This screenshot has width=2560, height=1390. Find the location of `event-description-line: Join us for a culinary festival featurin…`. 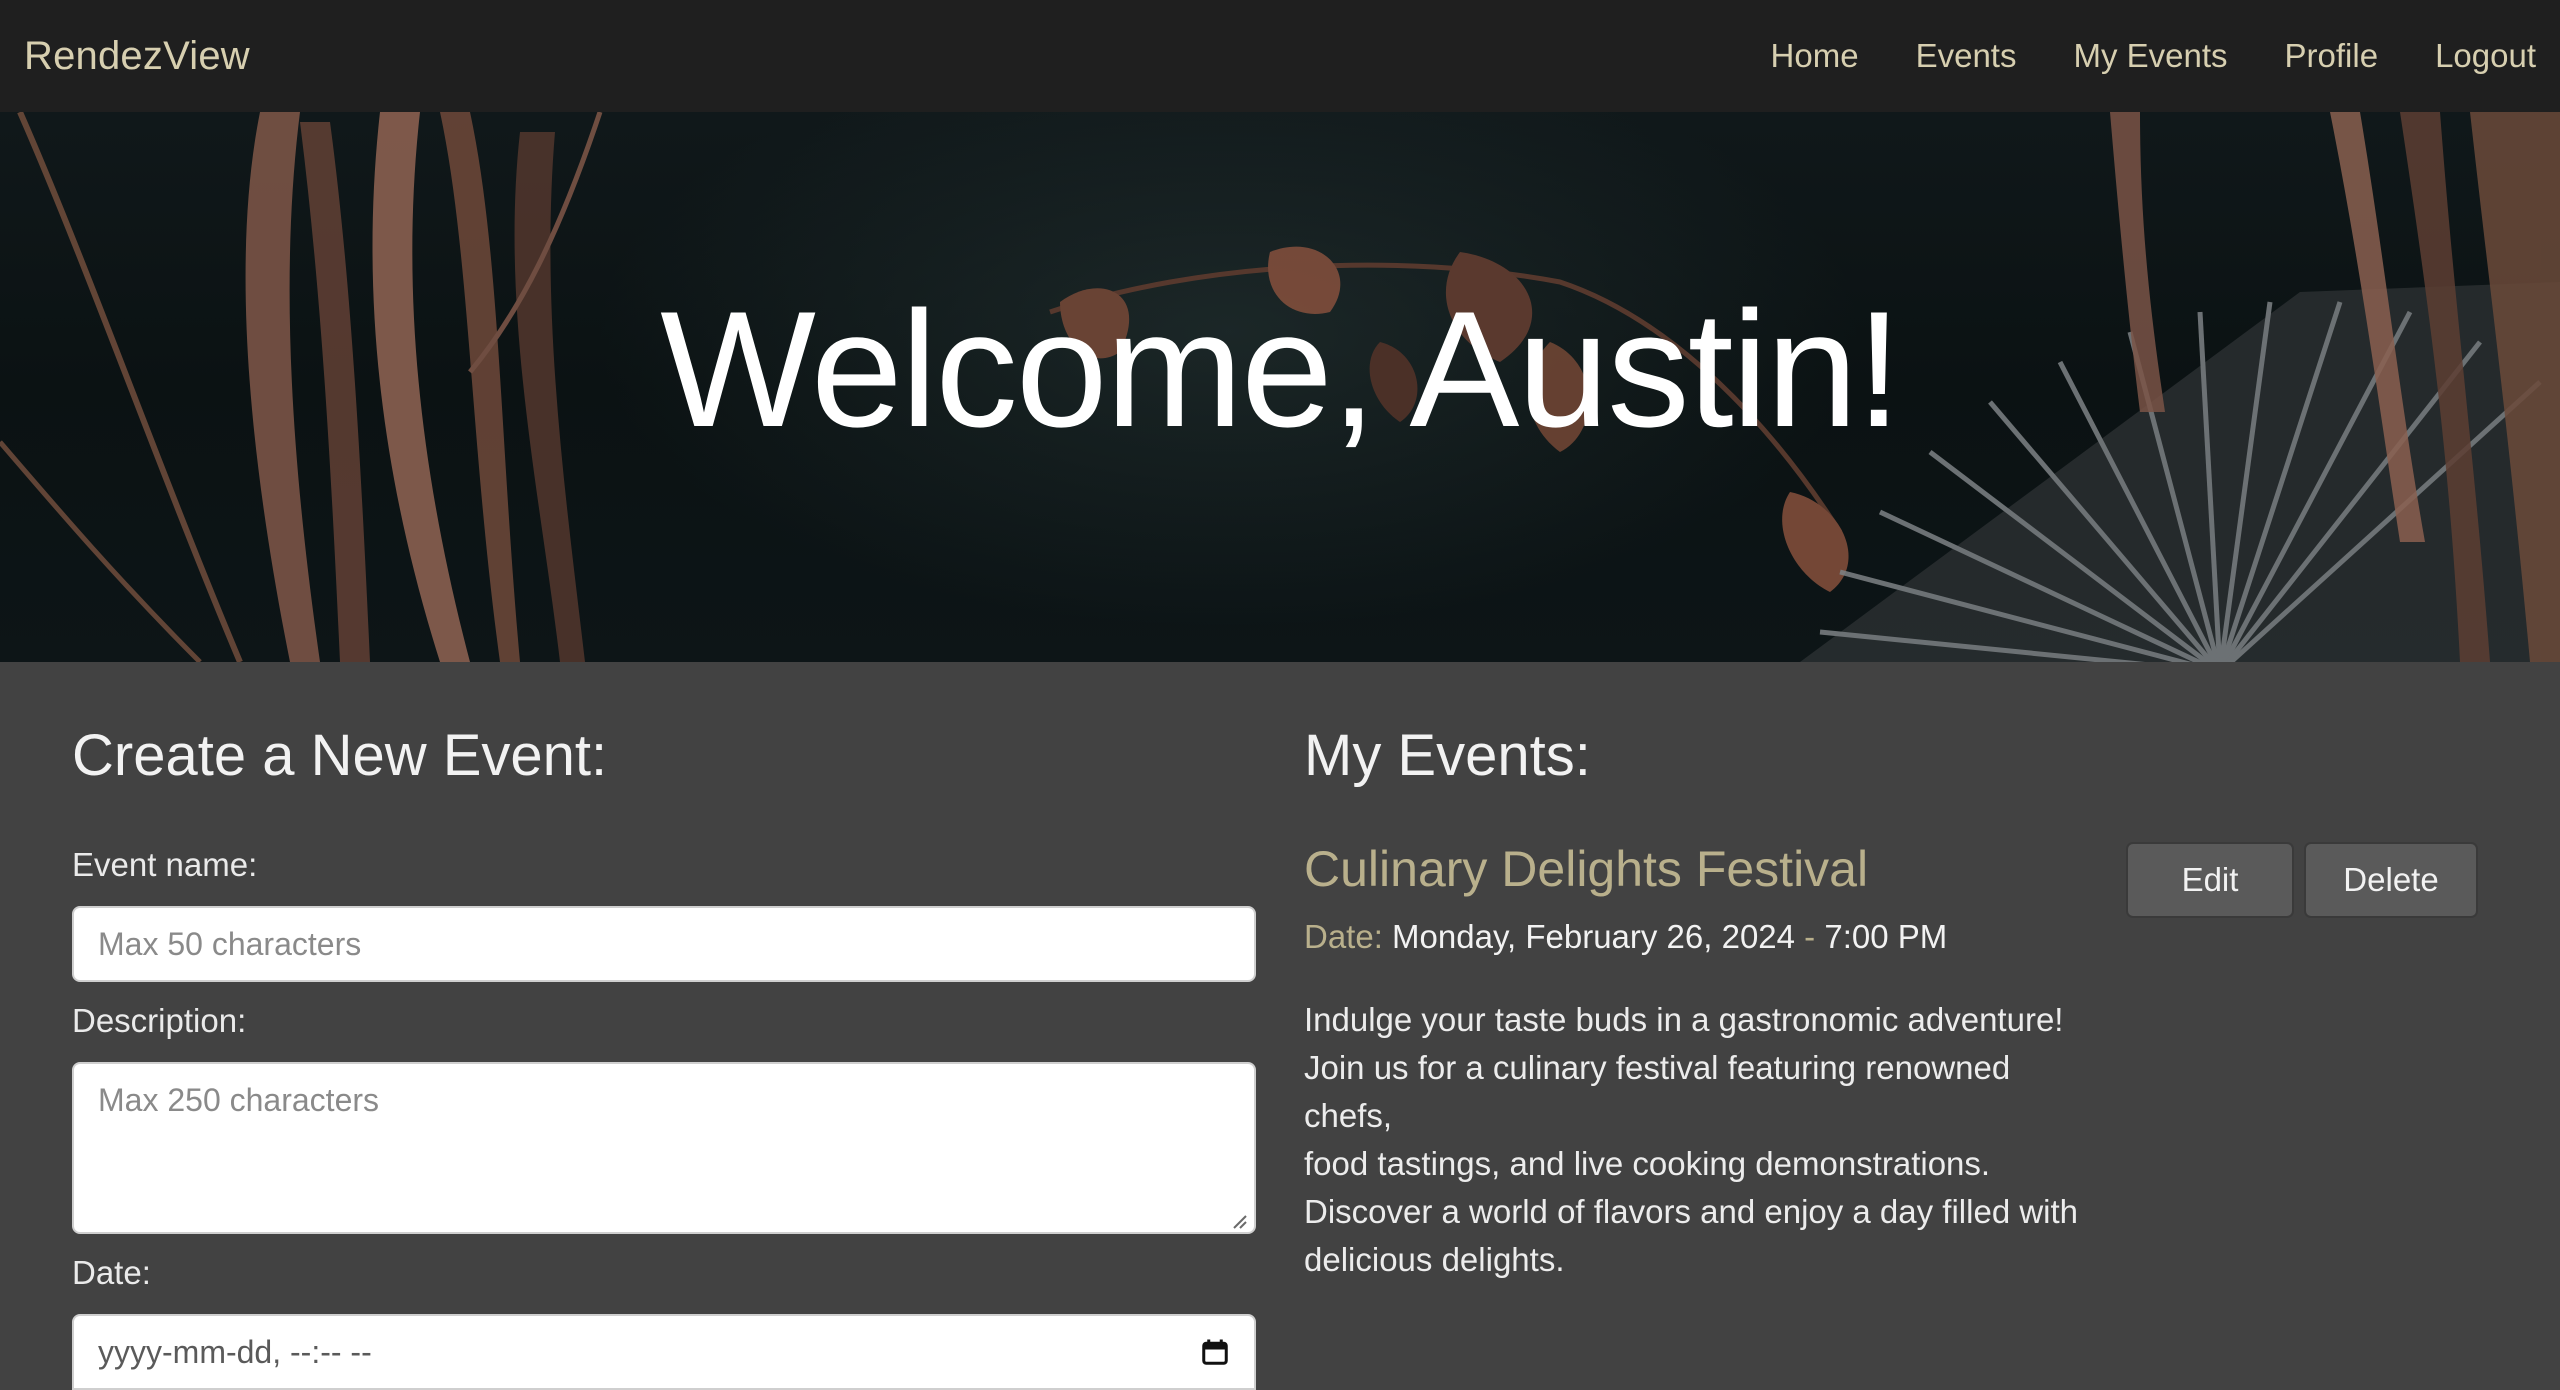

event-description-line: Join us for a culinary festival featurin… is located at coordinates (1657, 1091).